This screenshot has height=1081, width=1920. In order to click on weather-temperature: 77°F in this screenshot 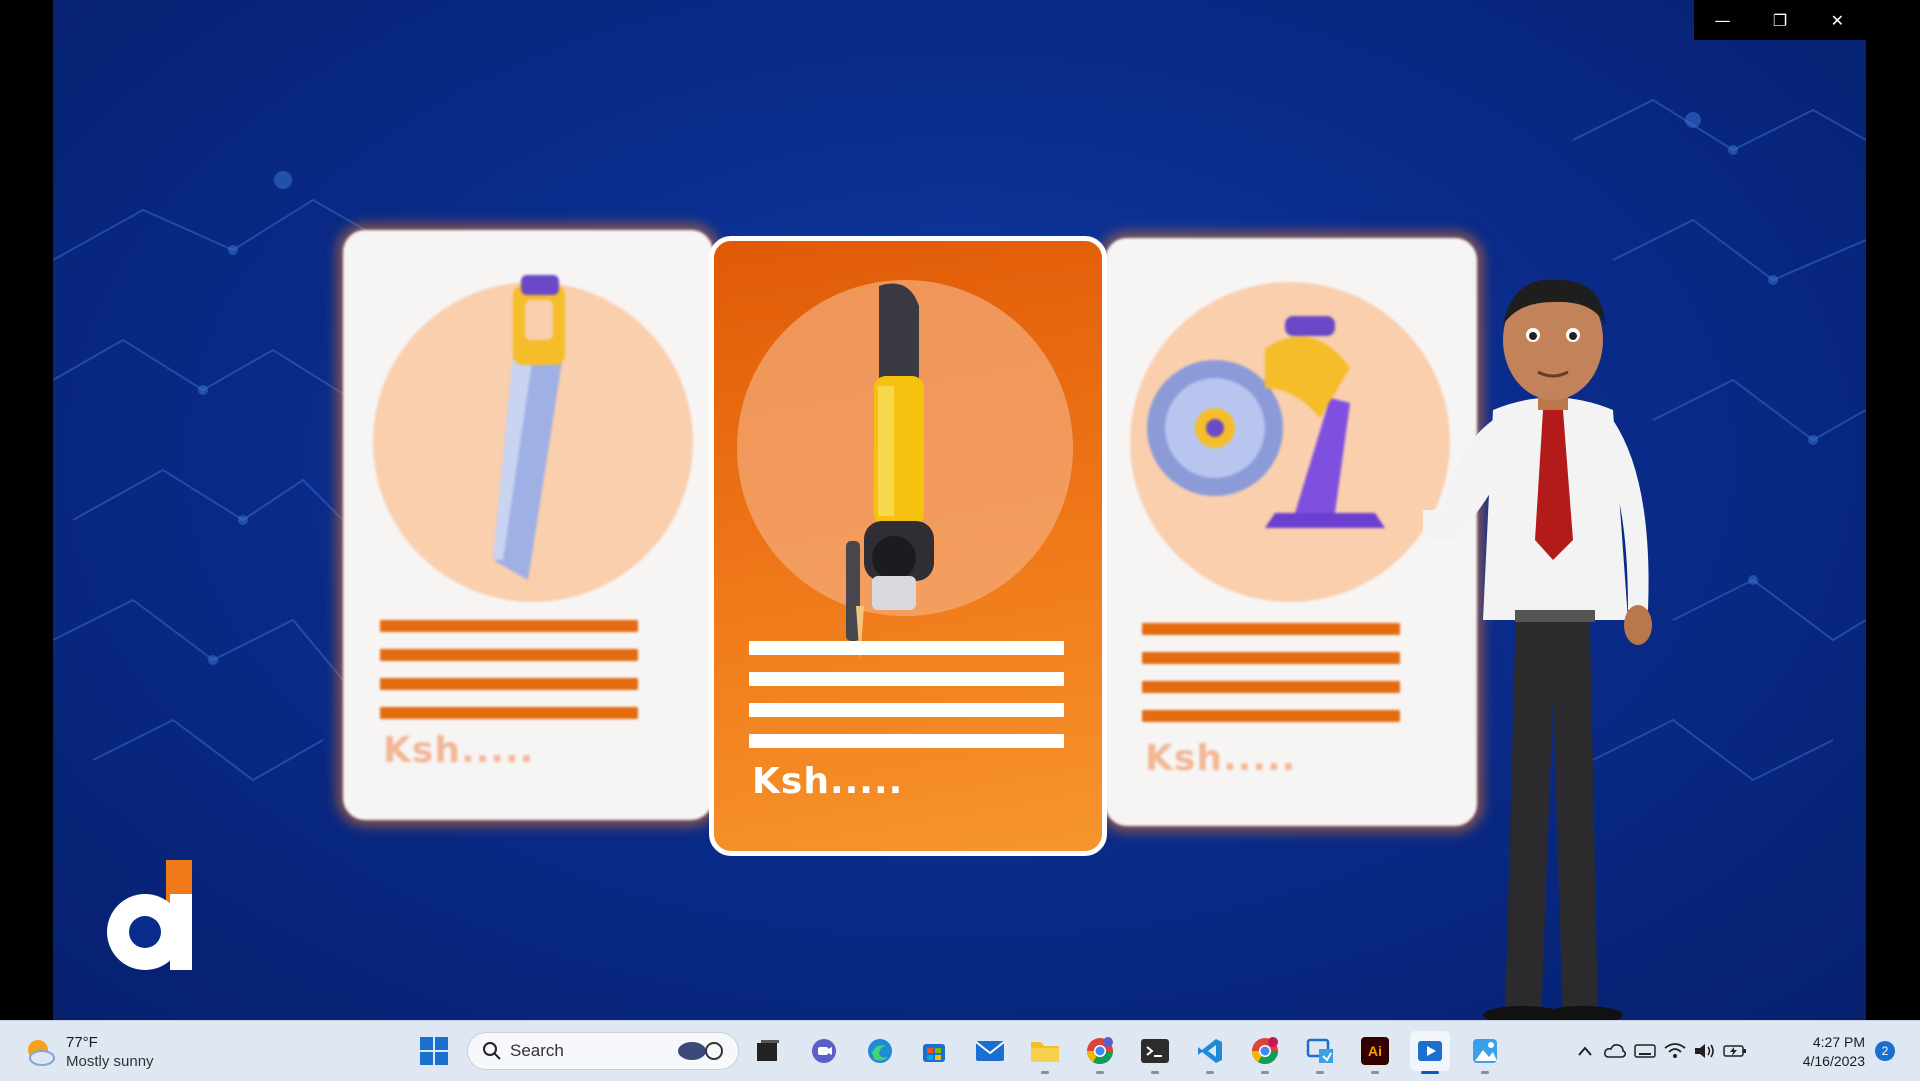, I will do `click(82, 1042)`.